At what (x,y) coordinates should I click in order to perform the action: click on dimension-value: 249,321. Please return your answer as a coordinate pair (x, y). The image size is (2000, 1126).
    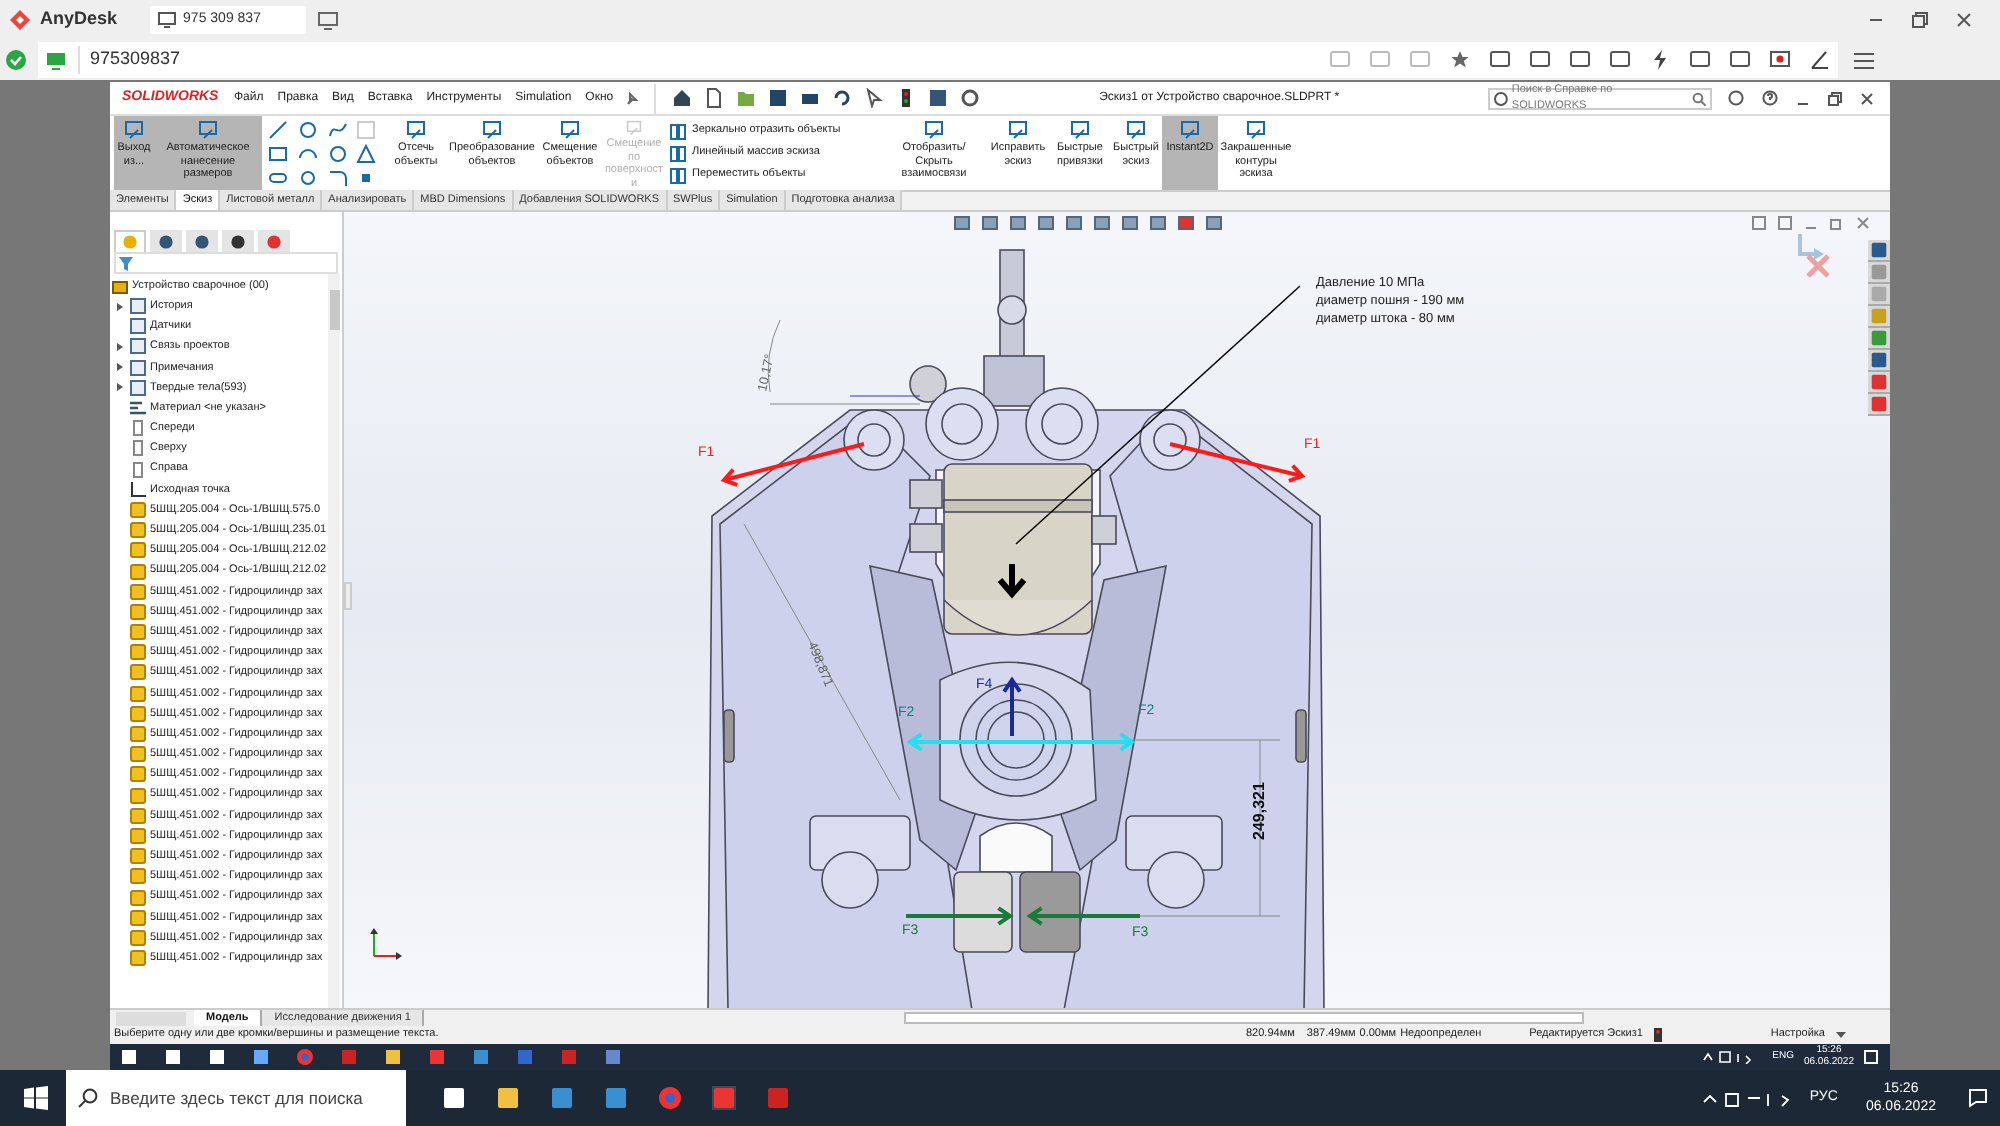
    Looking at the image, I should click on (1259, 811).